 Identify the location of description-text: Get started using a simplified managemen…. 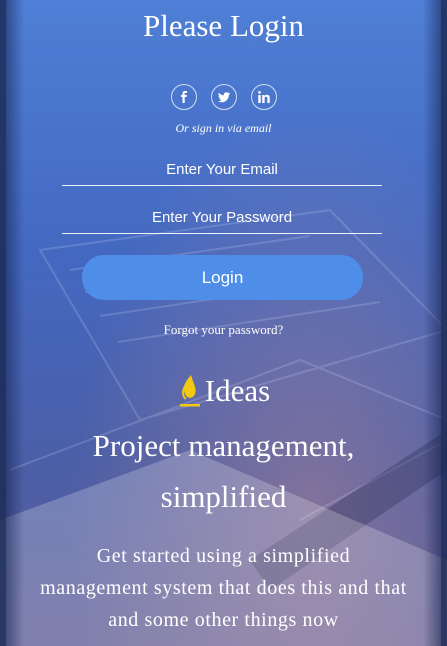
(223, 588).